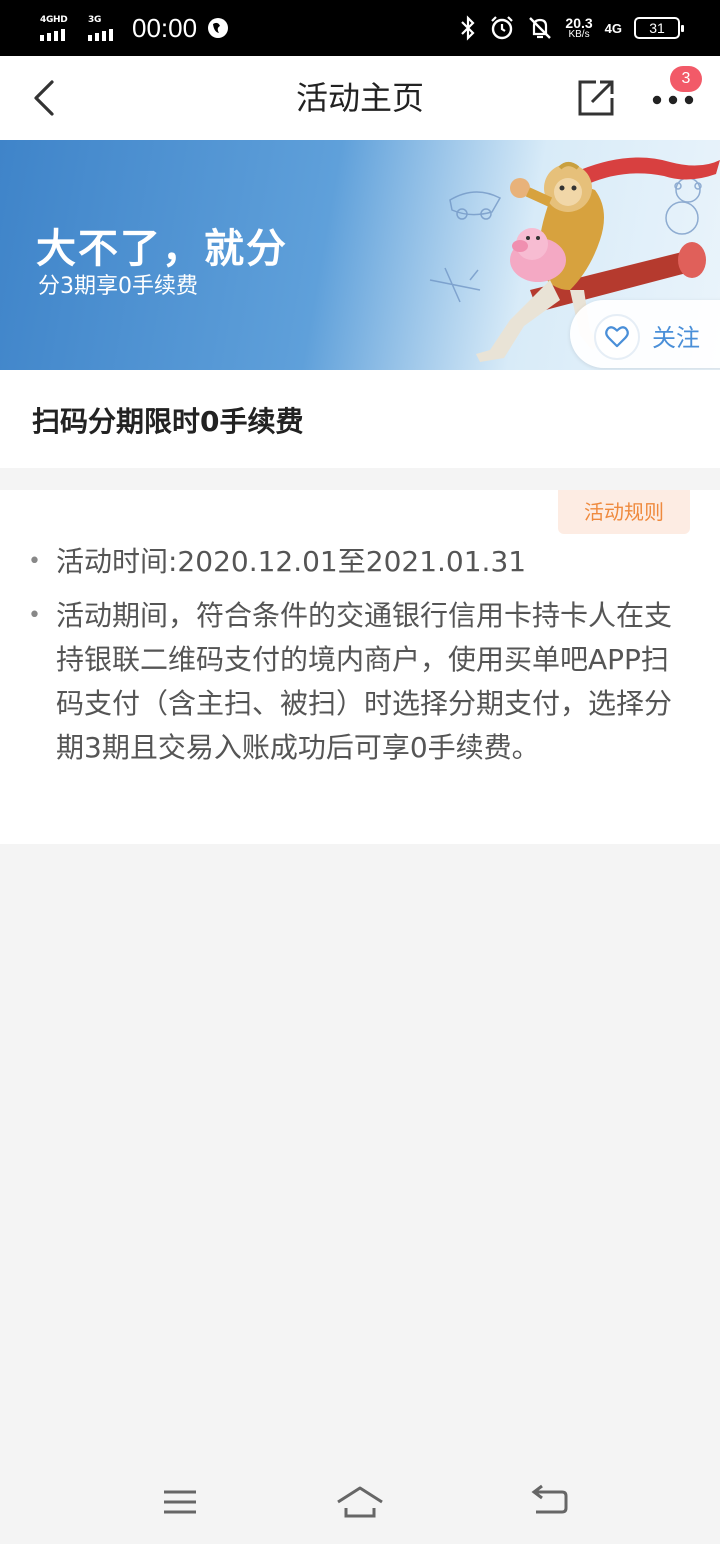  I want to click on heart-icon, so click(617, 337).